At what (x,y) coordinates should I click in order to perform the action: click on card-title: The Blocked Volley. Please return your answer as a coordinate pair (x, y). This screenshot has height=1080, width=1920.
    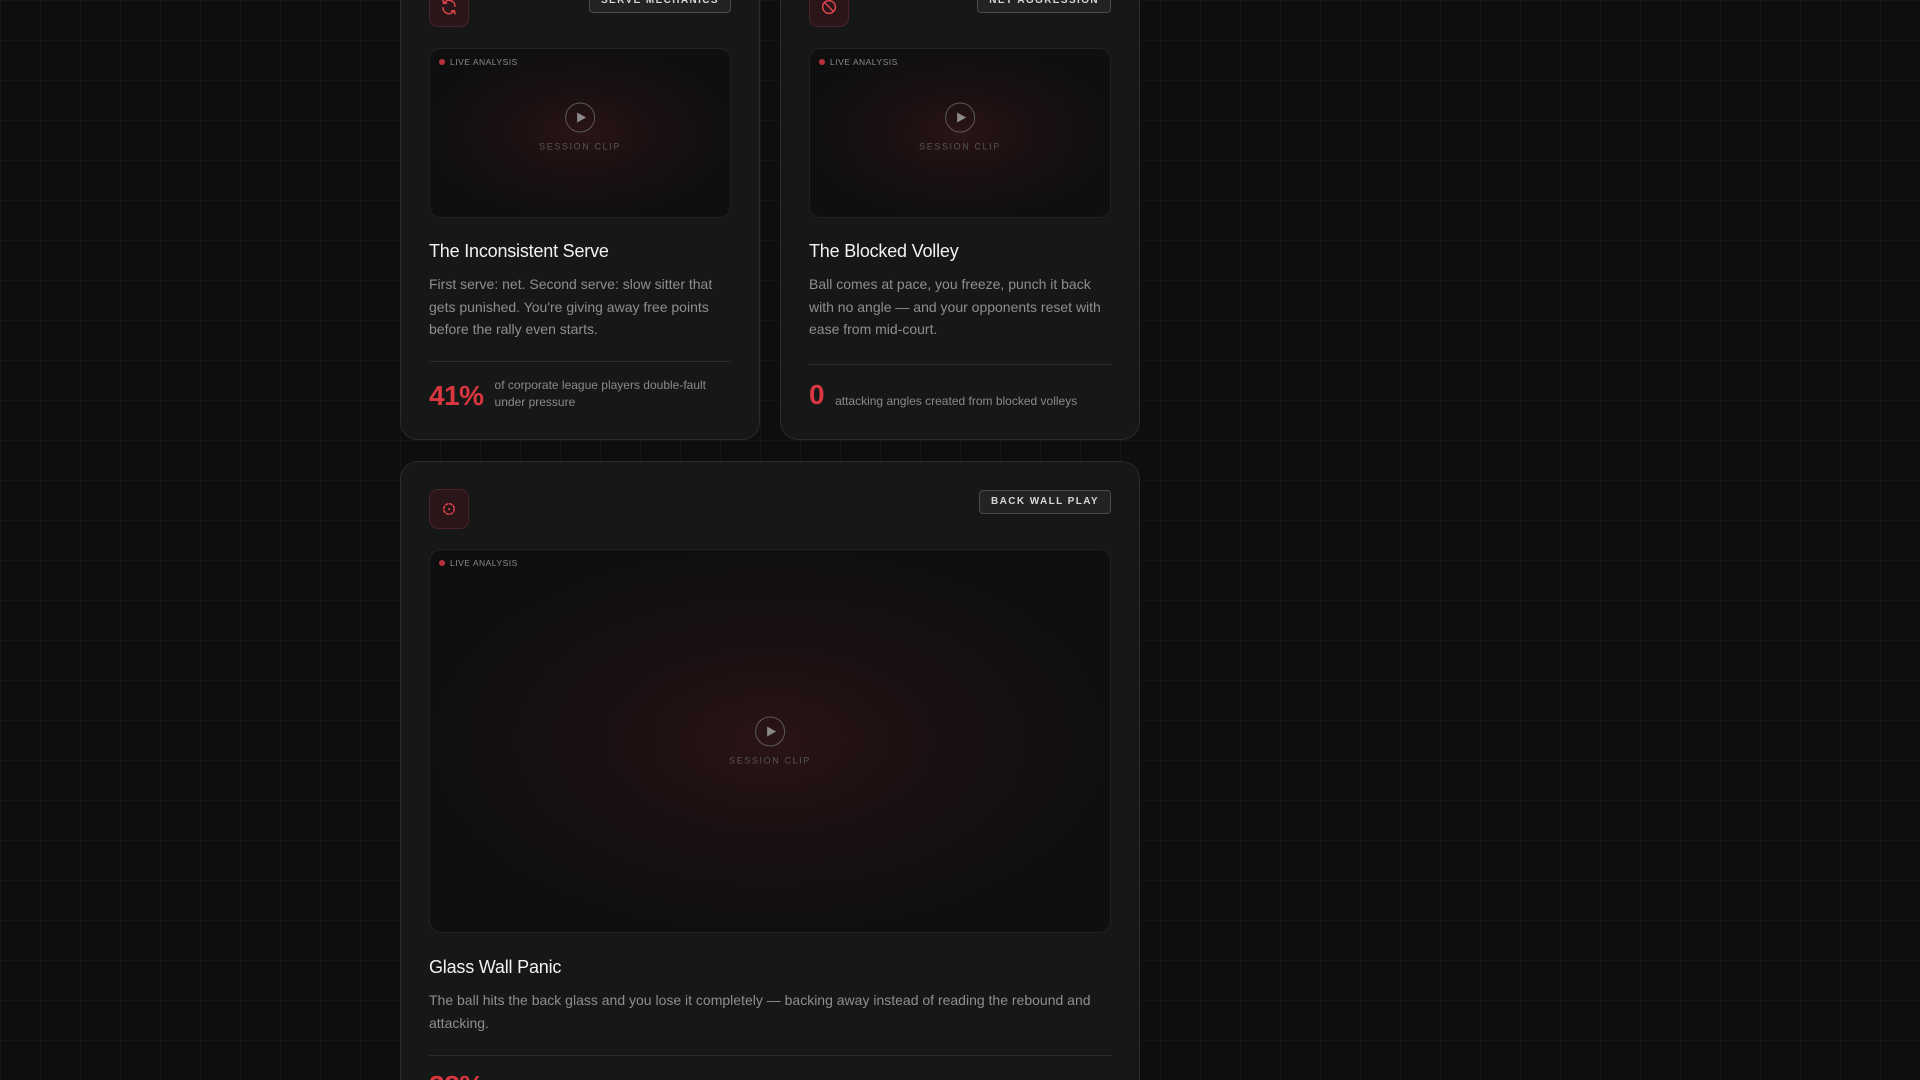
    Looking at the image, I should click on (884, 251).